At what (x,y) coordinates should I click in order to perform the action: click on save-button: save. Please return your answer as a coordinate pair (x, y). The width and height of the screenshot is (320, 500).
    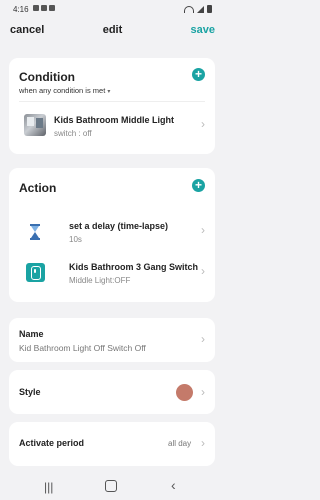
    Looking at the image, I should click on (203, 30).